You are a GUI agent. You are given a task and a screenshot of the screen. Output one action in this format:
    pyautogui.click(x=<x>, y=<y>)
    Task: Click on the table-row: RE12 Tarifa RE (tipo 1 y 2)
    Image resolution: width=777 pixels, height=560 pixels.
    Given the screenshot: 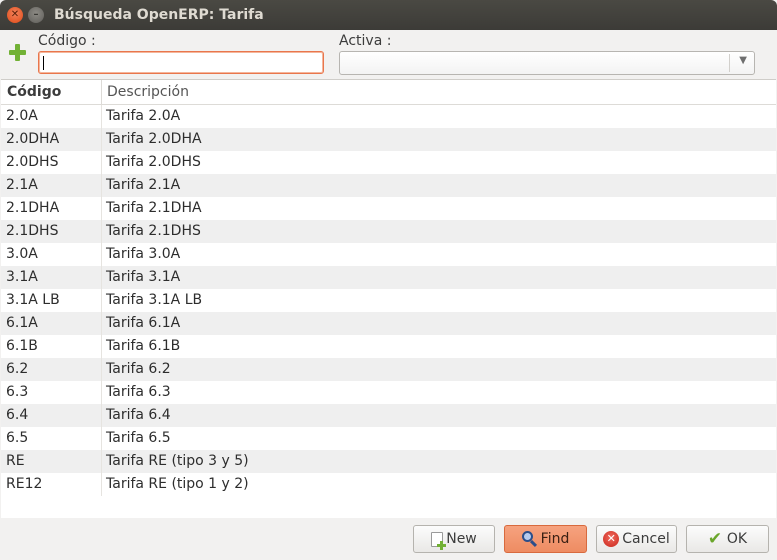 What is the action you would take?
    pyautogui.click(x=388, y=484)
    